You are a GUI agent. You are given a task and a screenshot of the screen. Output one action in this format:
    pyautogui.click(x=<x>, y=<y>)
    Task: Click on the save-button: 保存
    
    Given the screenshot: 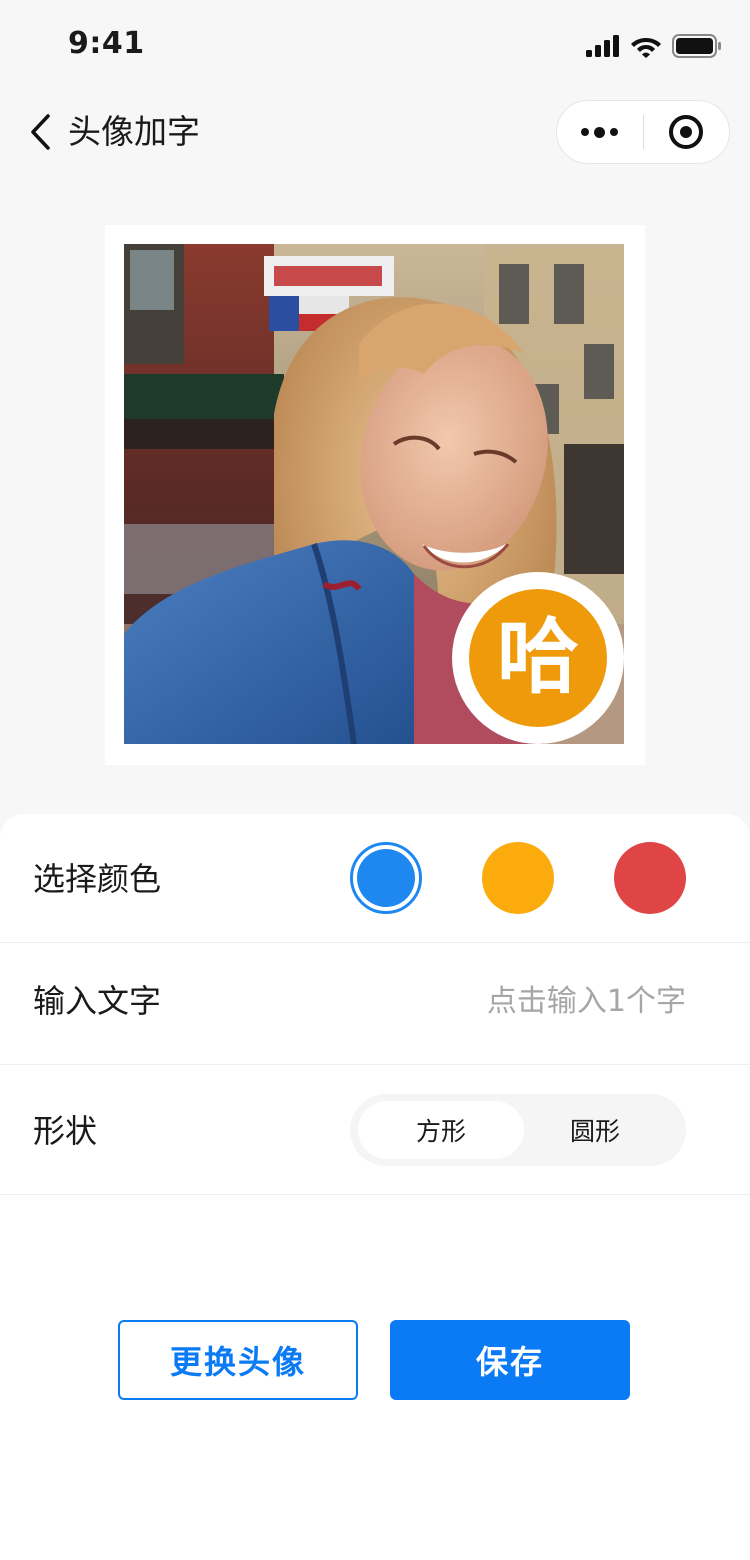 What is the action you would take?
    pyautogui.click(x=510, y=1360)
    